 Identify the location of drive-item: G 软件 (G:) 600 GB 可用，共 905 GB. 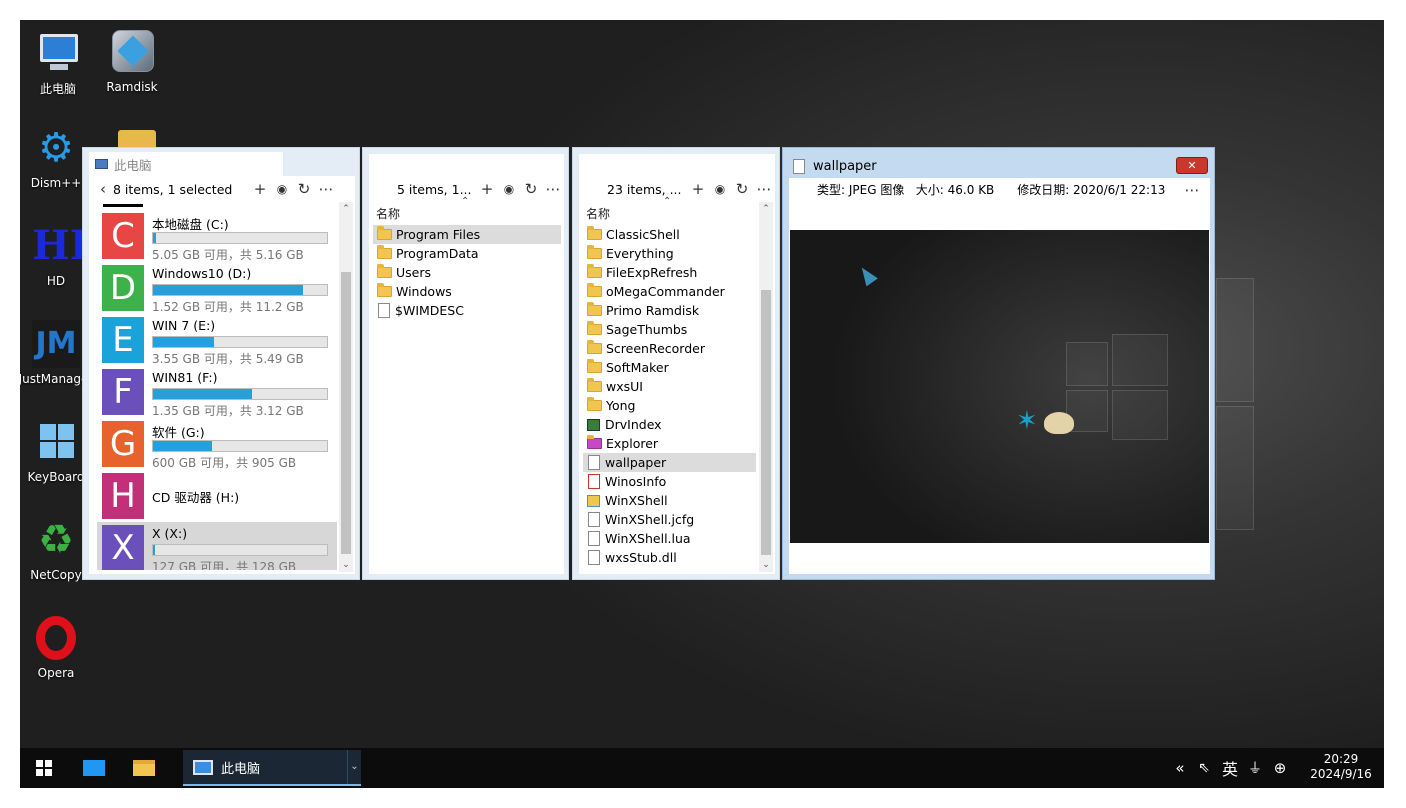
(217, 444).